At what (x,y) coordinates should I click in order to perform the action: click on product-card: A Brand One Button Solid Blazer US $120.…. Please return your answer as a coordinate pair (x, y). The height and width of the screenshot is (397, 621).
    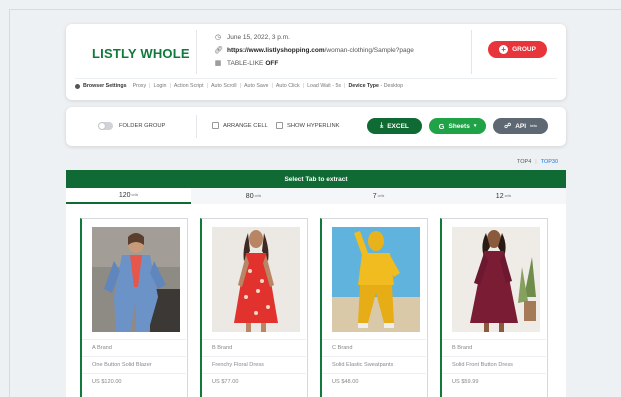
    Looking at the image, I should click on (134, 307).